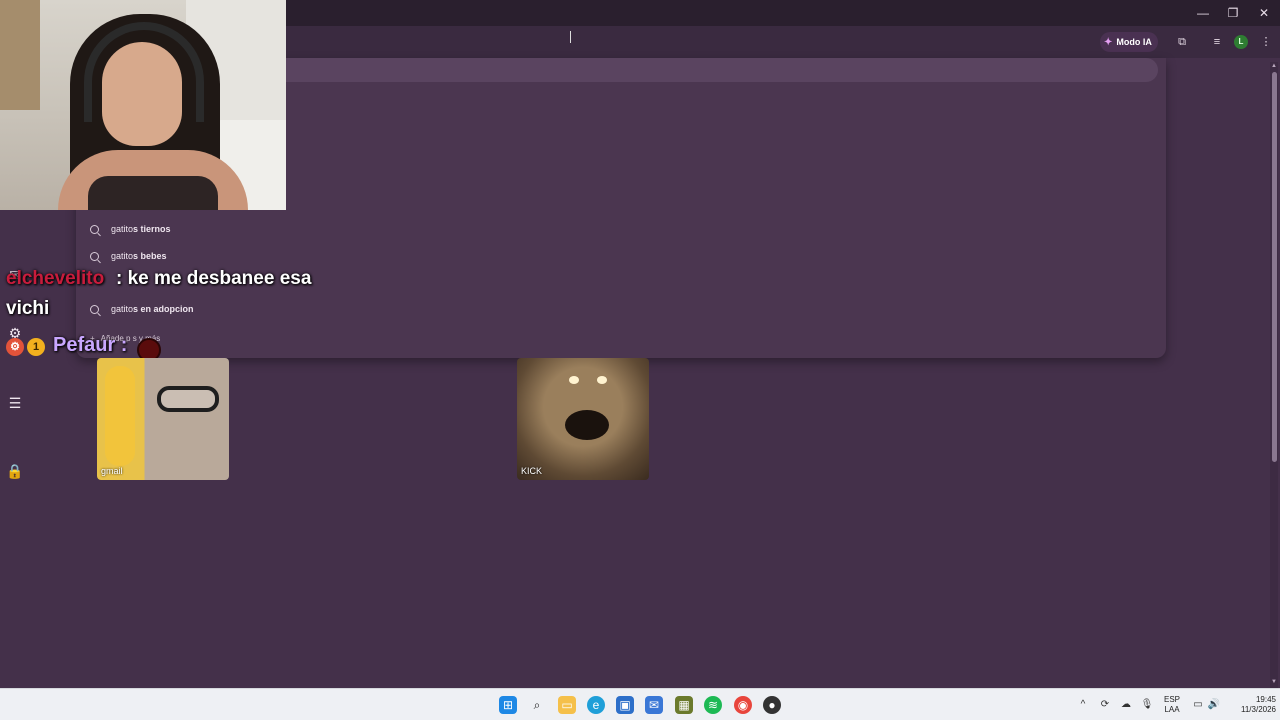 The width and height of the screenshot is (1280, 720). I want to click on chat-username: elchevelito, so click(55, 278).